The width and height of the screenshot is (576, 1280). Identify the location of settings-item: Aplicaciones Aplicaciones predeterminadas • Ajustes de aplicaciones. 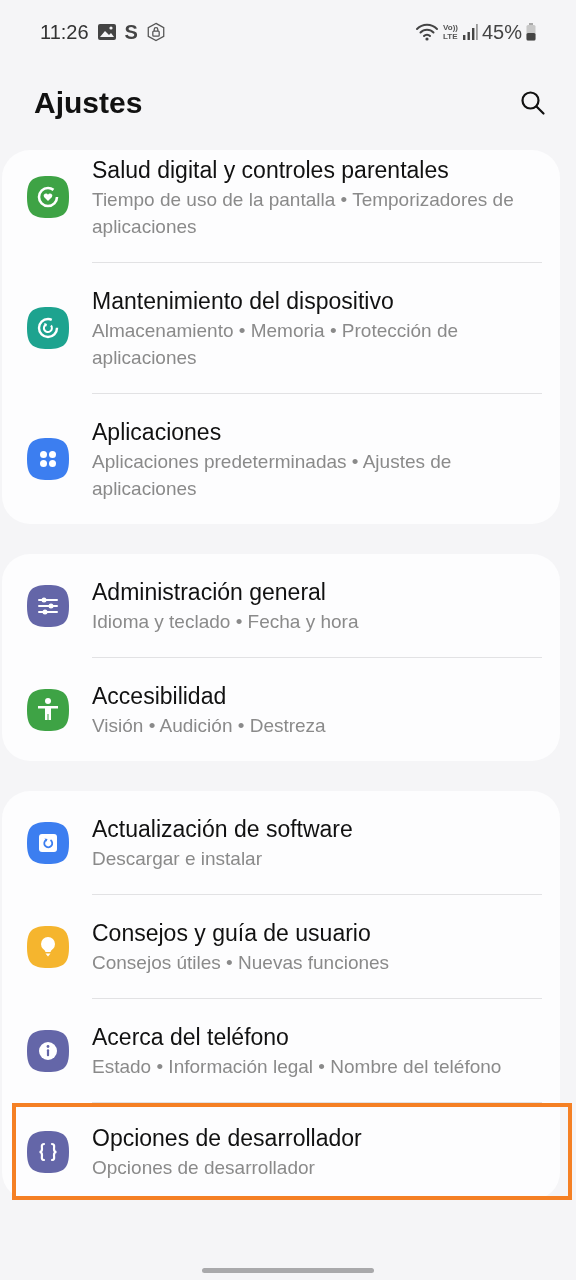
(281, 459).